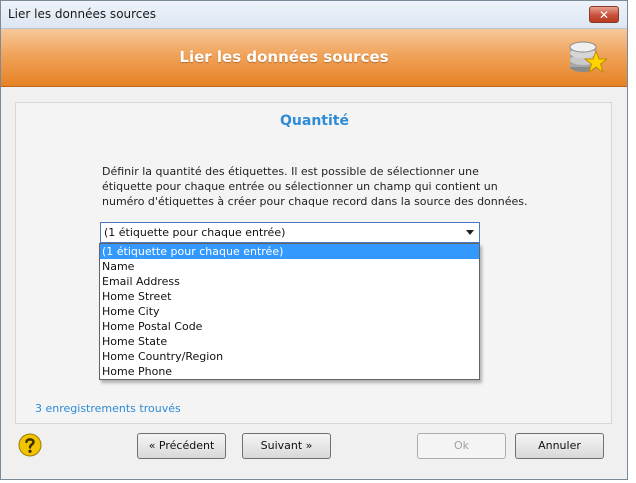 The height and width of the screenshot is (483, 636). I want to click on ok-button: Ok, so click(461, 446).